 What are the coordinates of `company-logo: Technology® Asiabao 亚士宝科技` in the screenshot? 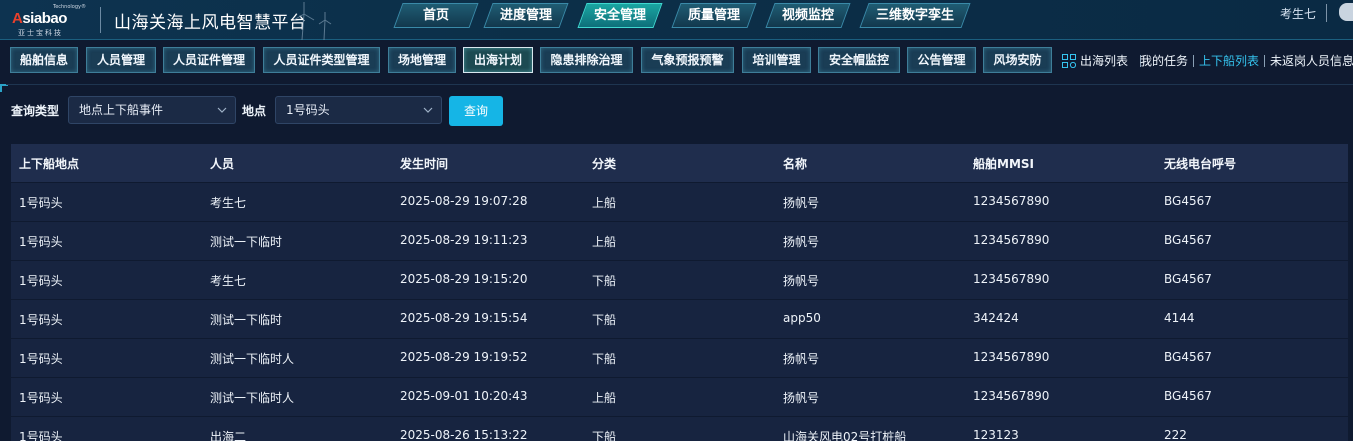 It's located at (51, 20).